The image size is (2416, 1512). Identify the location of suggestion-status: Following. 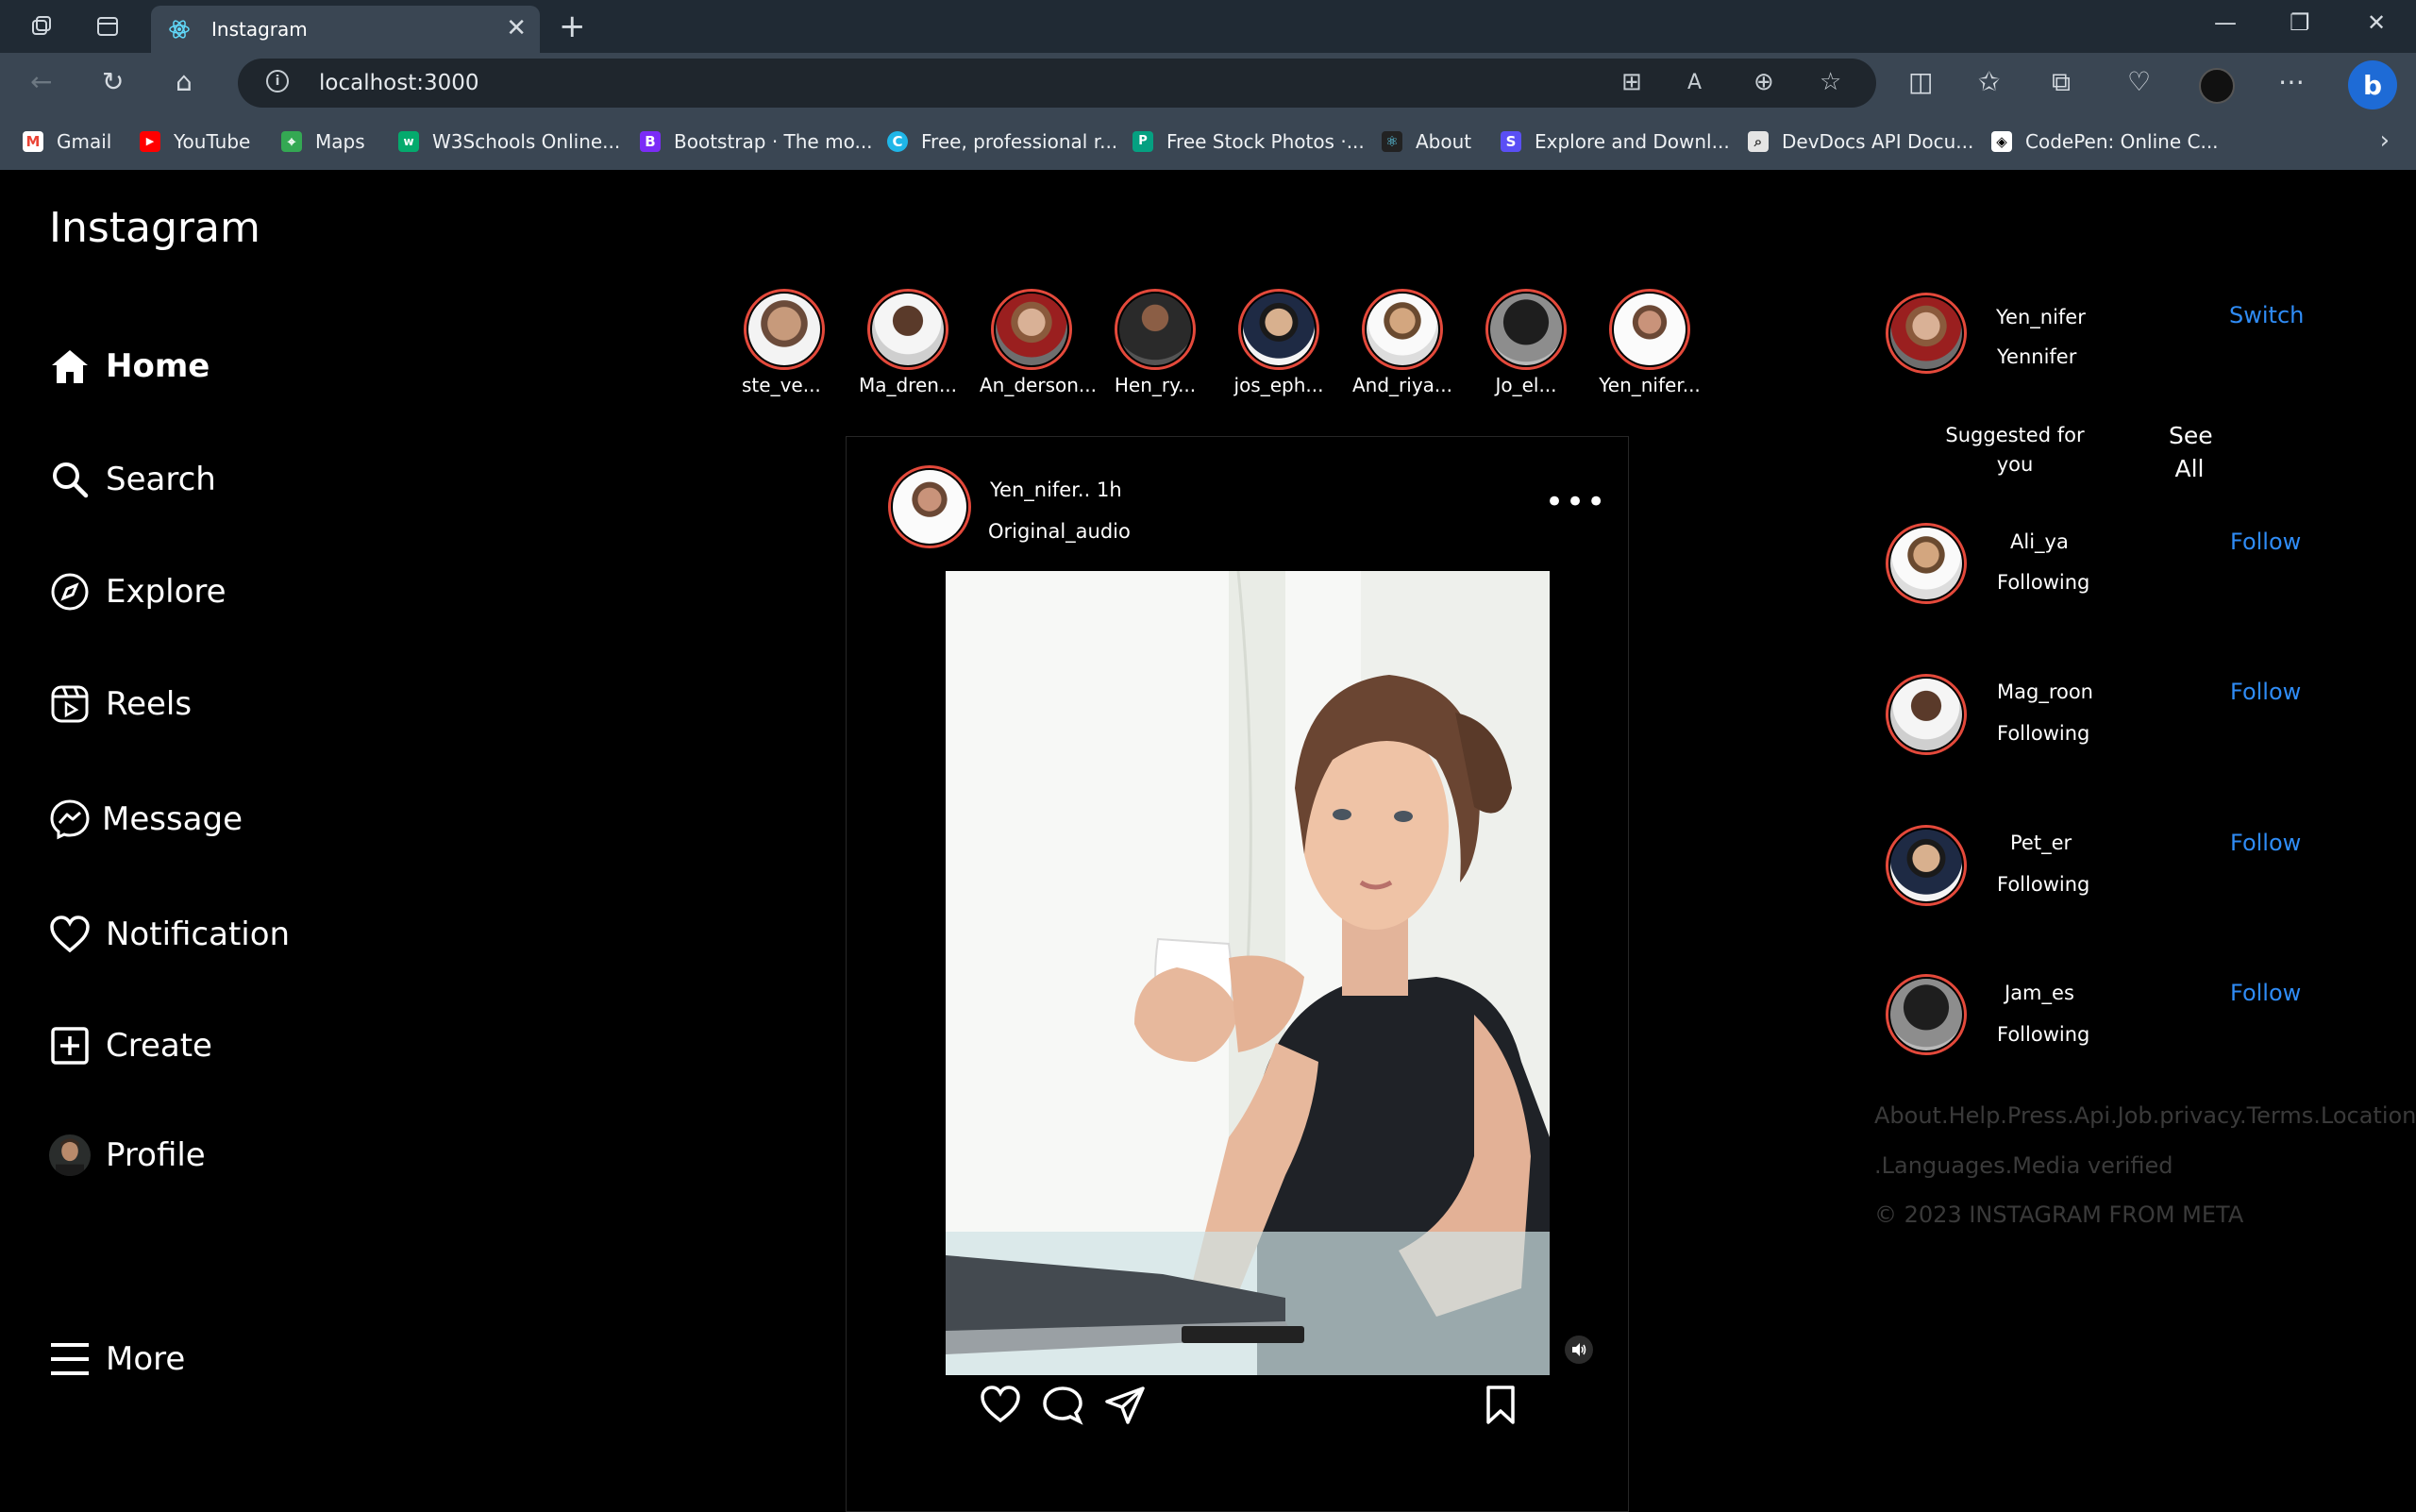
(2044, 884).